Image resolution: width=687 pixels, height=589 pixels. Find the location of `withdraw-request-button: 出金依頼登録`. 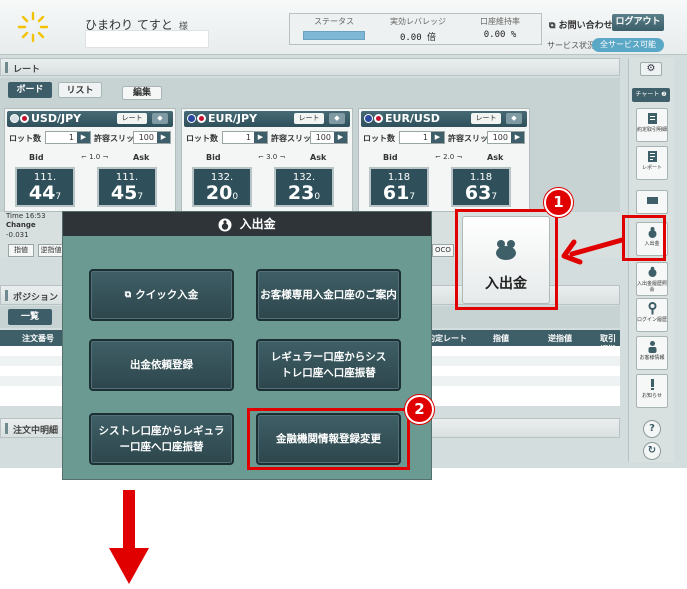

withdraw-request-button: 出金依頼登録 is located at coordinates (161, 365).